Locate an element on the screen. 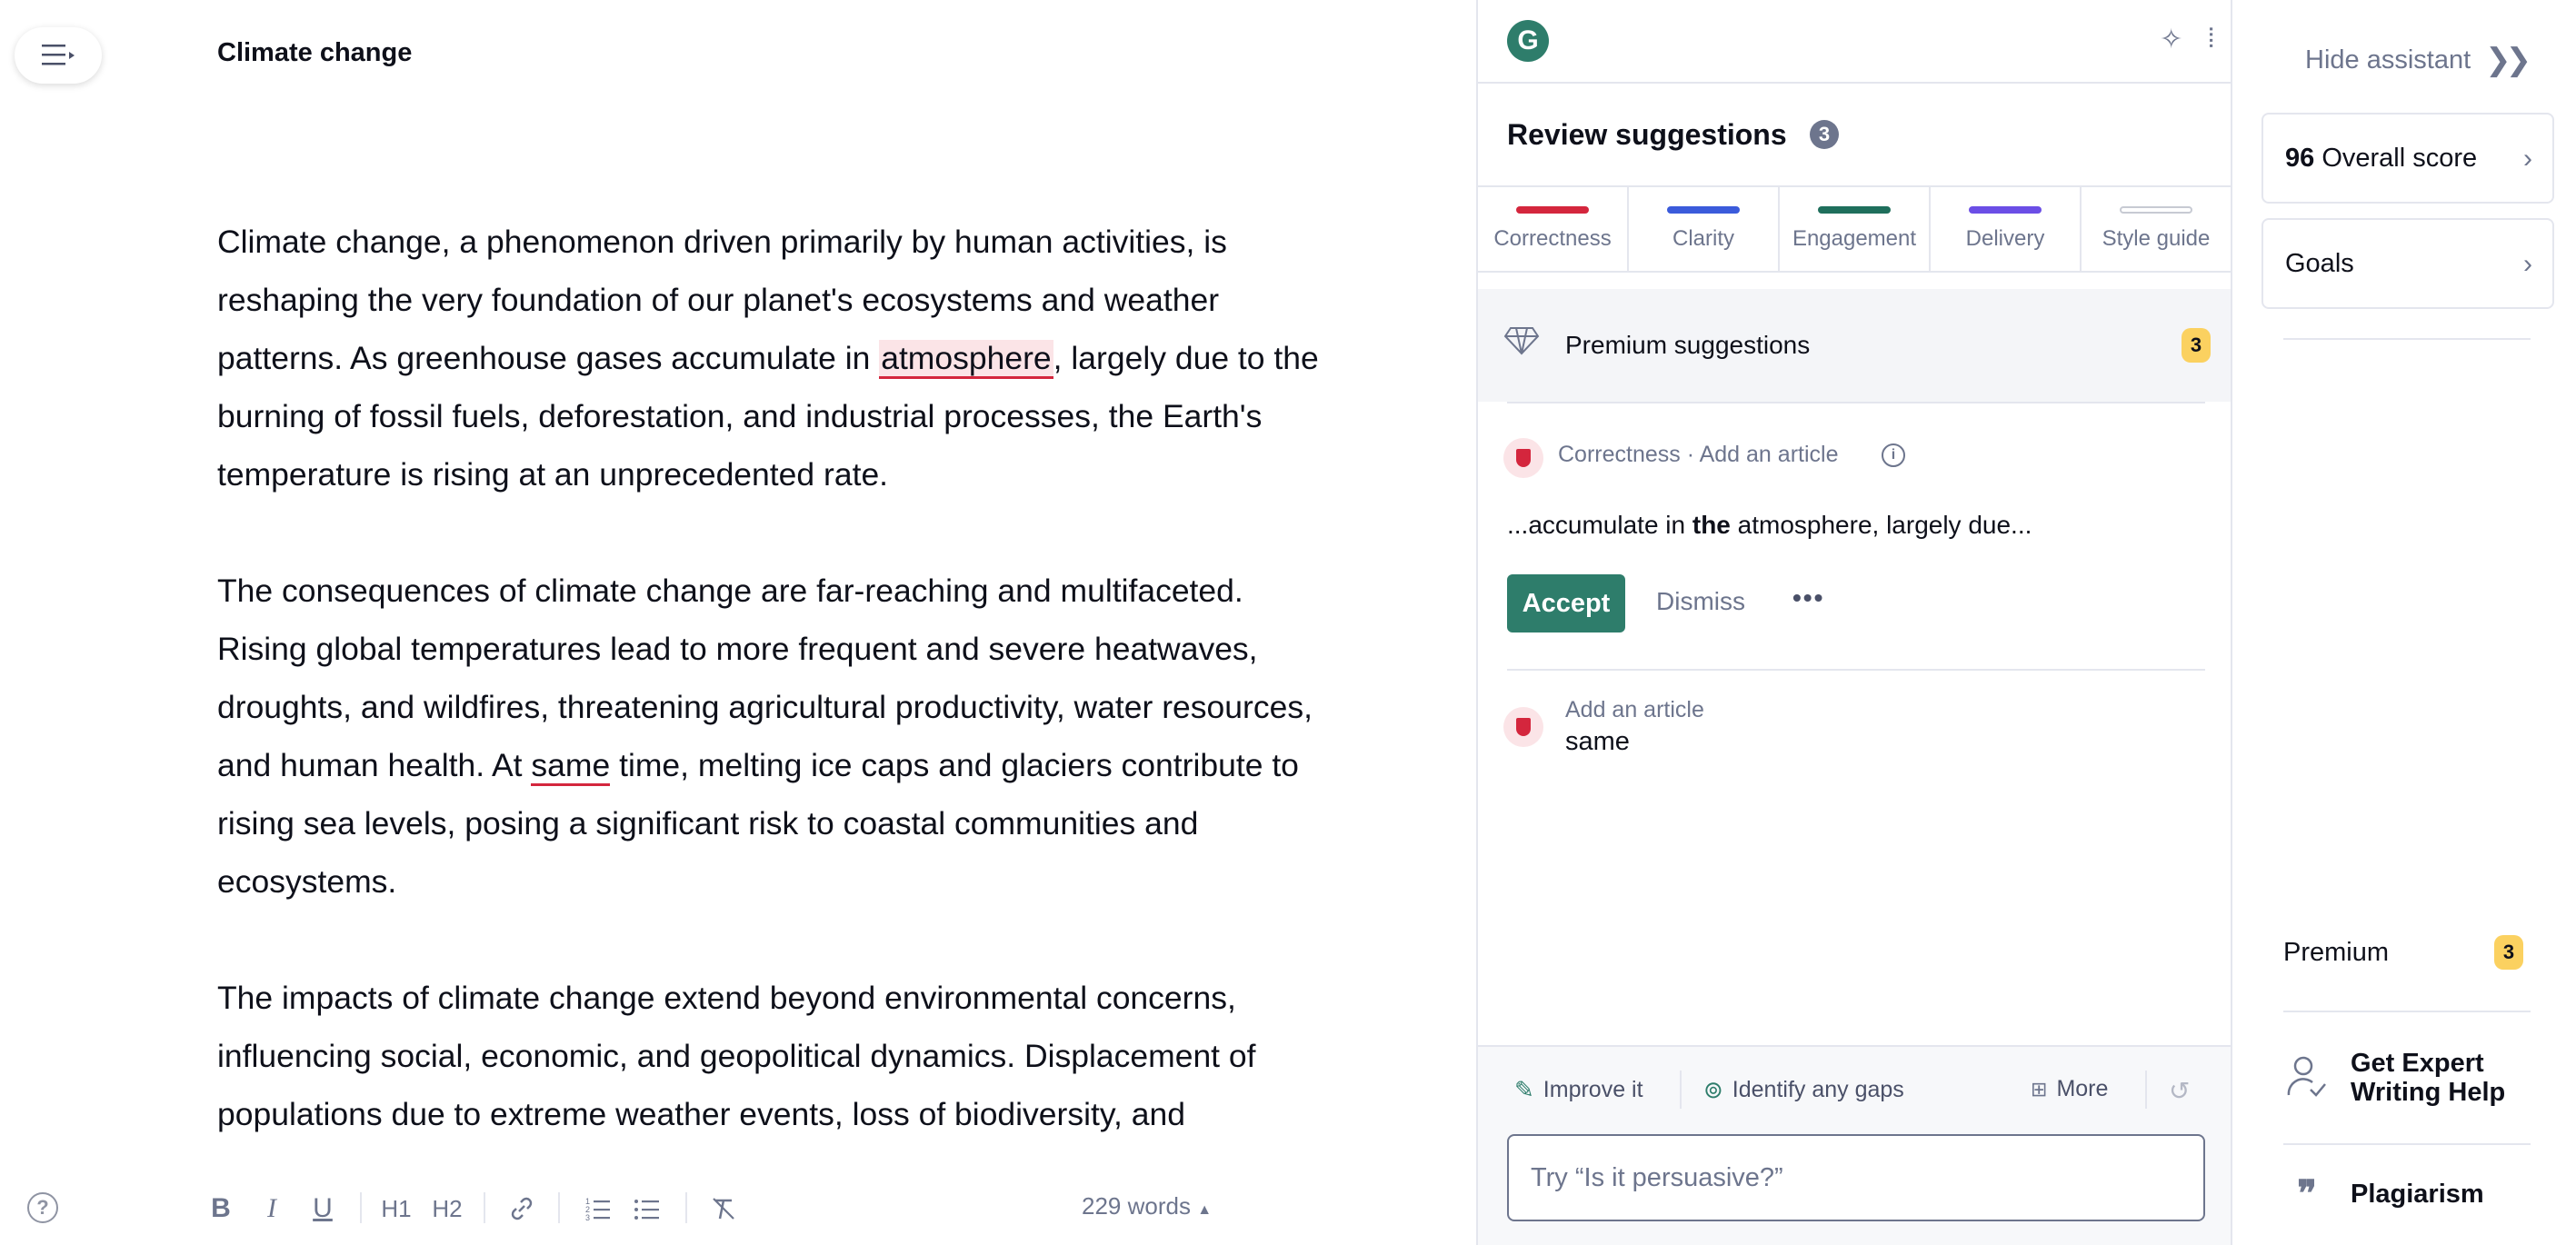 The height and width of the screenshot is (1245, 2576). tab-clarity: Clarity is located at coordinates (1704, 229).